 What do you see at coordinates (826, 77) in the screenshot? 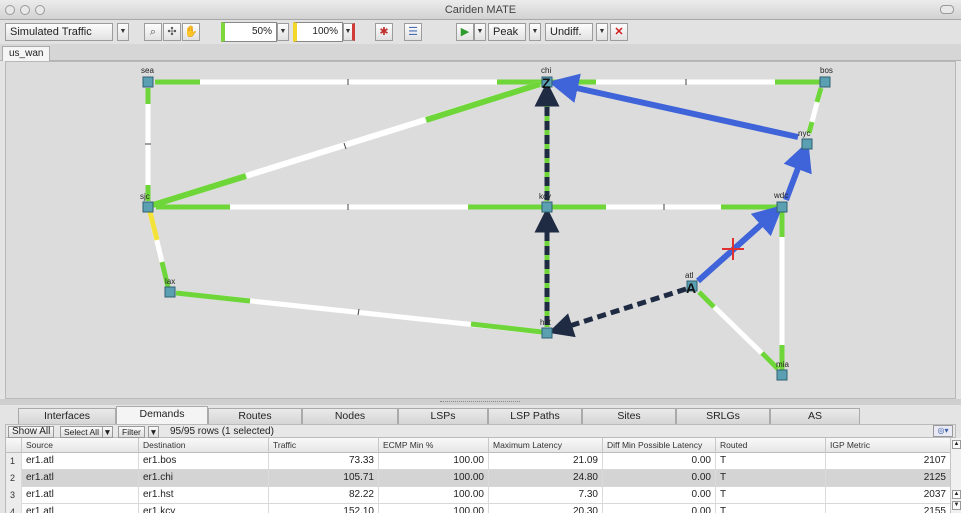
I see `node-bos: bos` at bounding box center [826, 77].